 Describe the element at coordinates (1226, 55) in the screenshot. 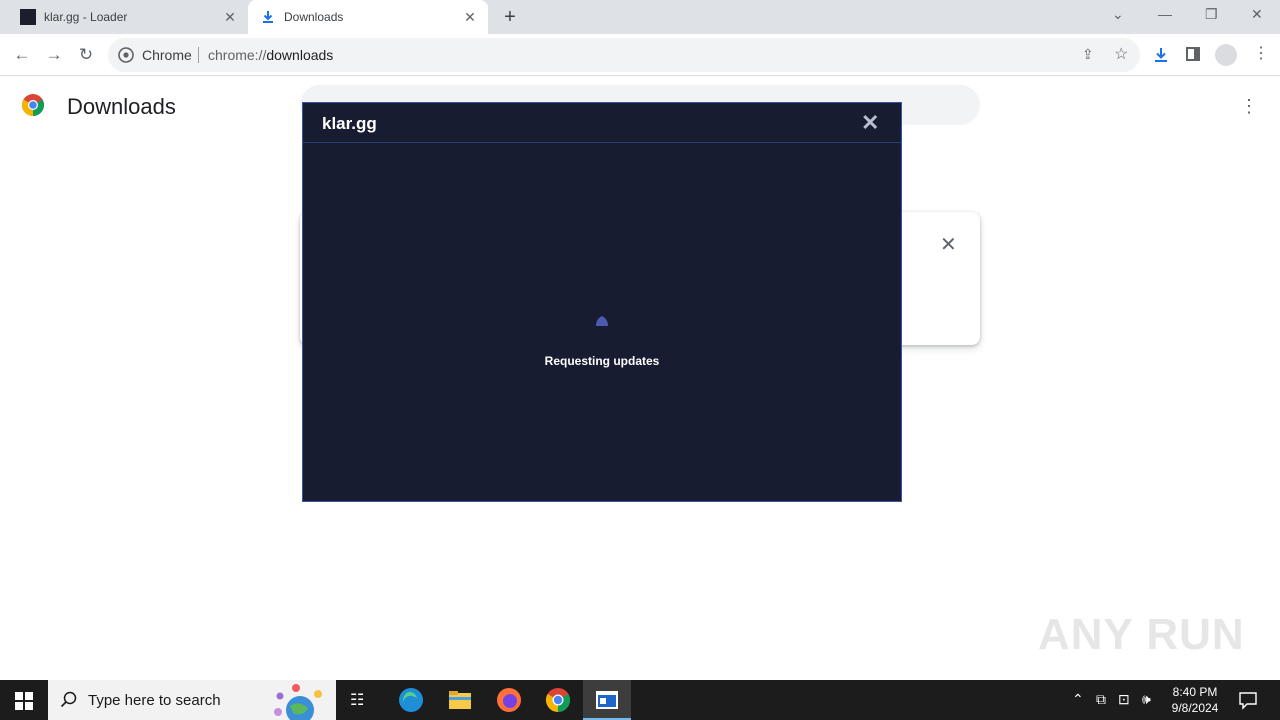

I see `profile-avatar` at that location.